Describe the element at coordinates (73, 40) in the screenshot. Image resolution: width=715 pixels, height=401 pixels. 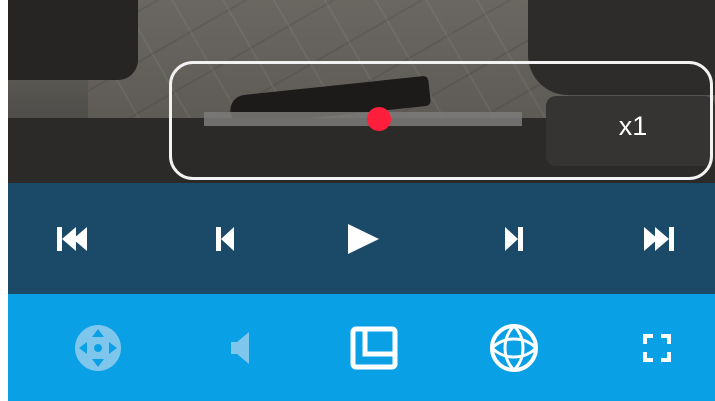
I see `video-object-left` at that location.